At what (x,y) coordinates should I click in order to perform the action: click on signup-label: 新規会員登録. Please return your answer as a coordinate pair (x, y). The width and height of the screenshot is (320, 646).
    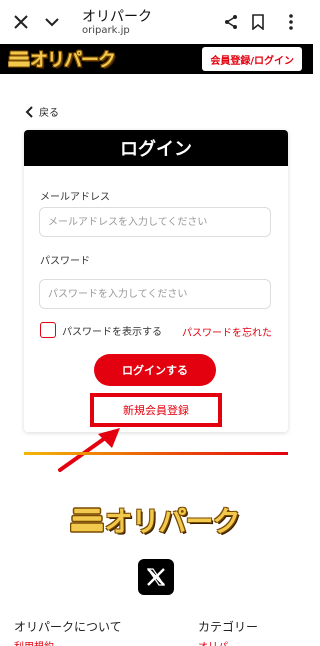
    Looking at the image, I should click on (156, 410).